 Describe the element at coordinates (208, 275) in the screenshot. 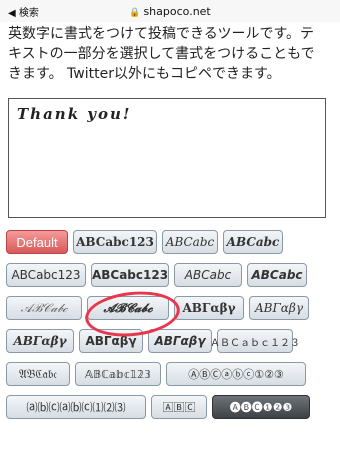

I see `sans-italic-button: ABCabc` at that location.